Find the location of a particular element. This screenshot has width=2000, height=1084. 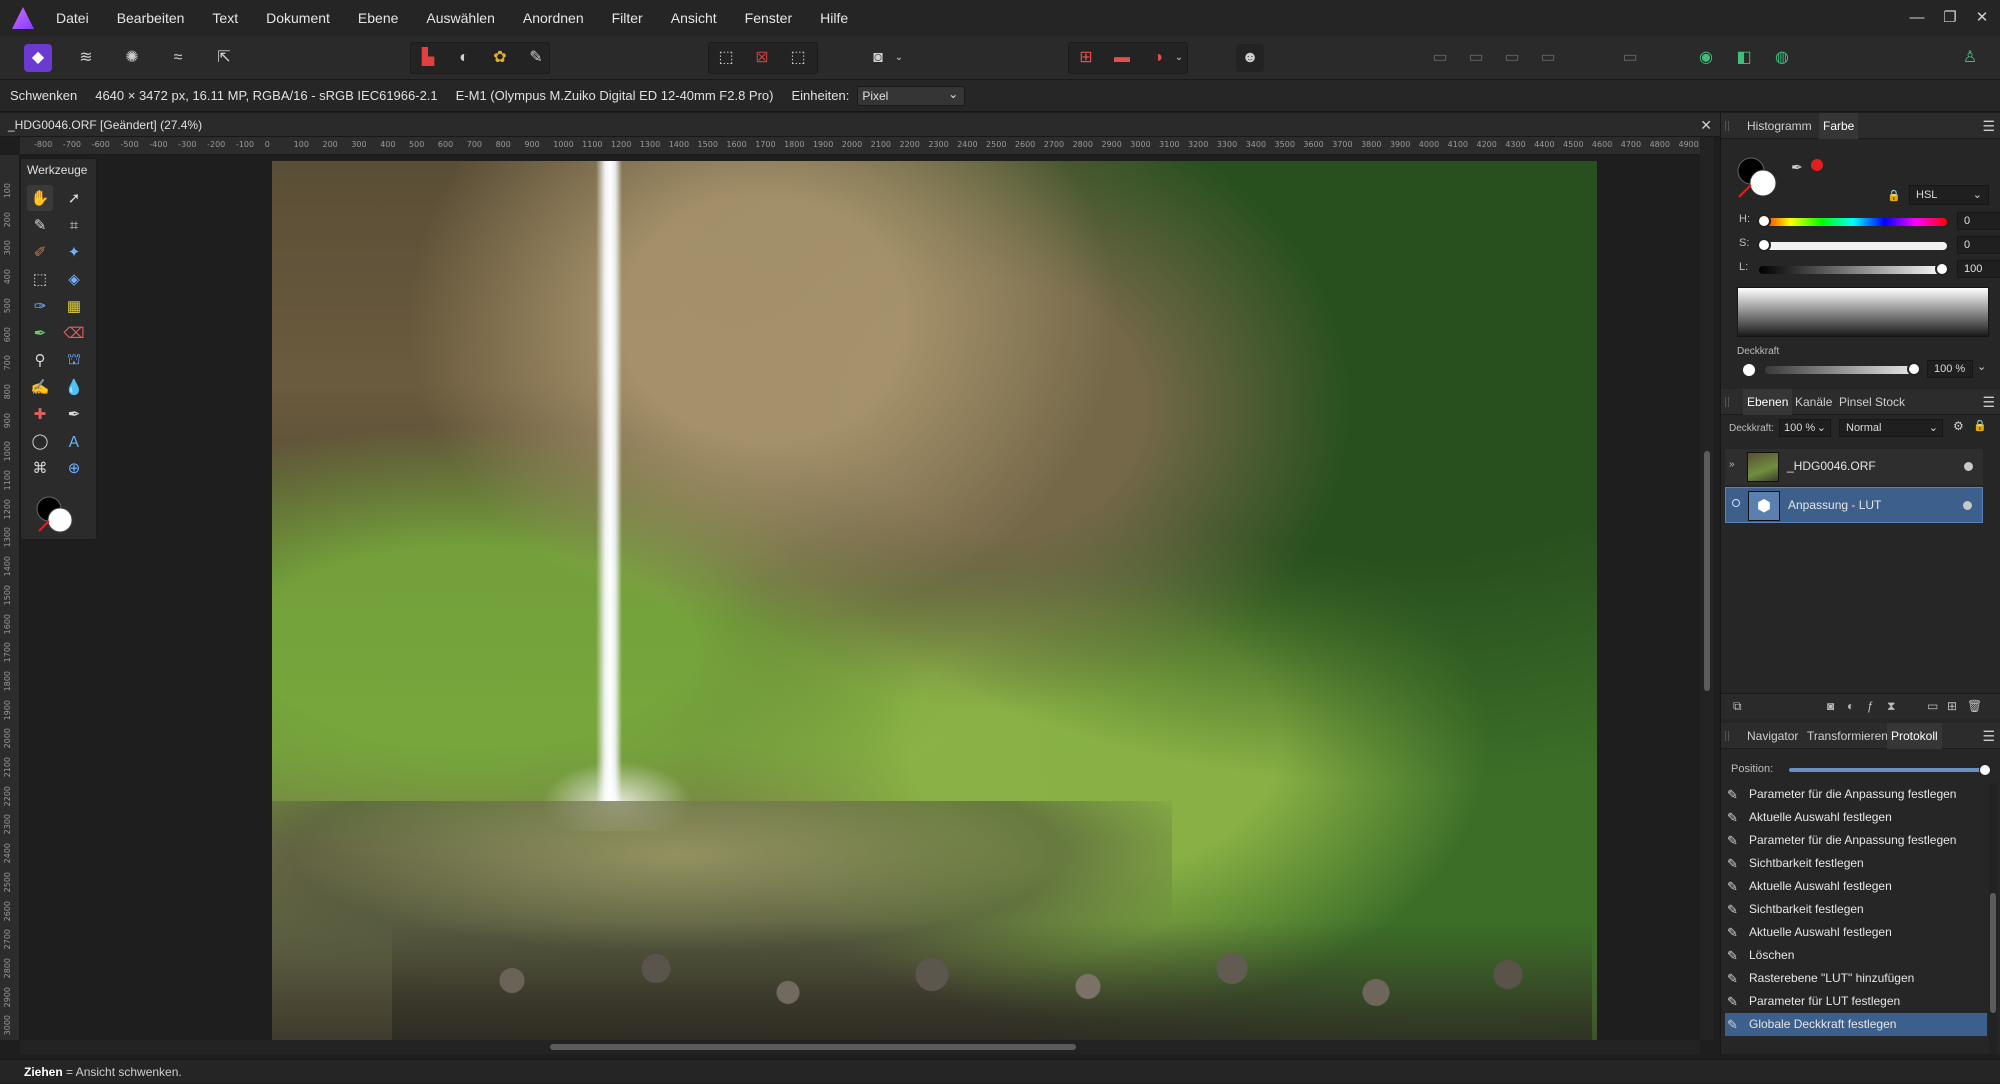

document-tab: _HDG0046.ORF [Geändert] (27.4%) ✕ is located at coordinates (860, 125).